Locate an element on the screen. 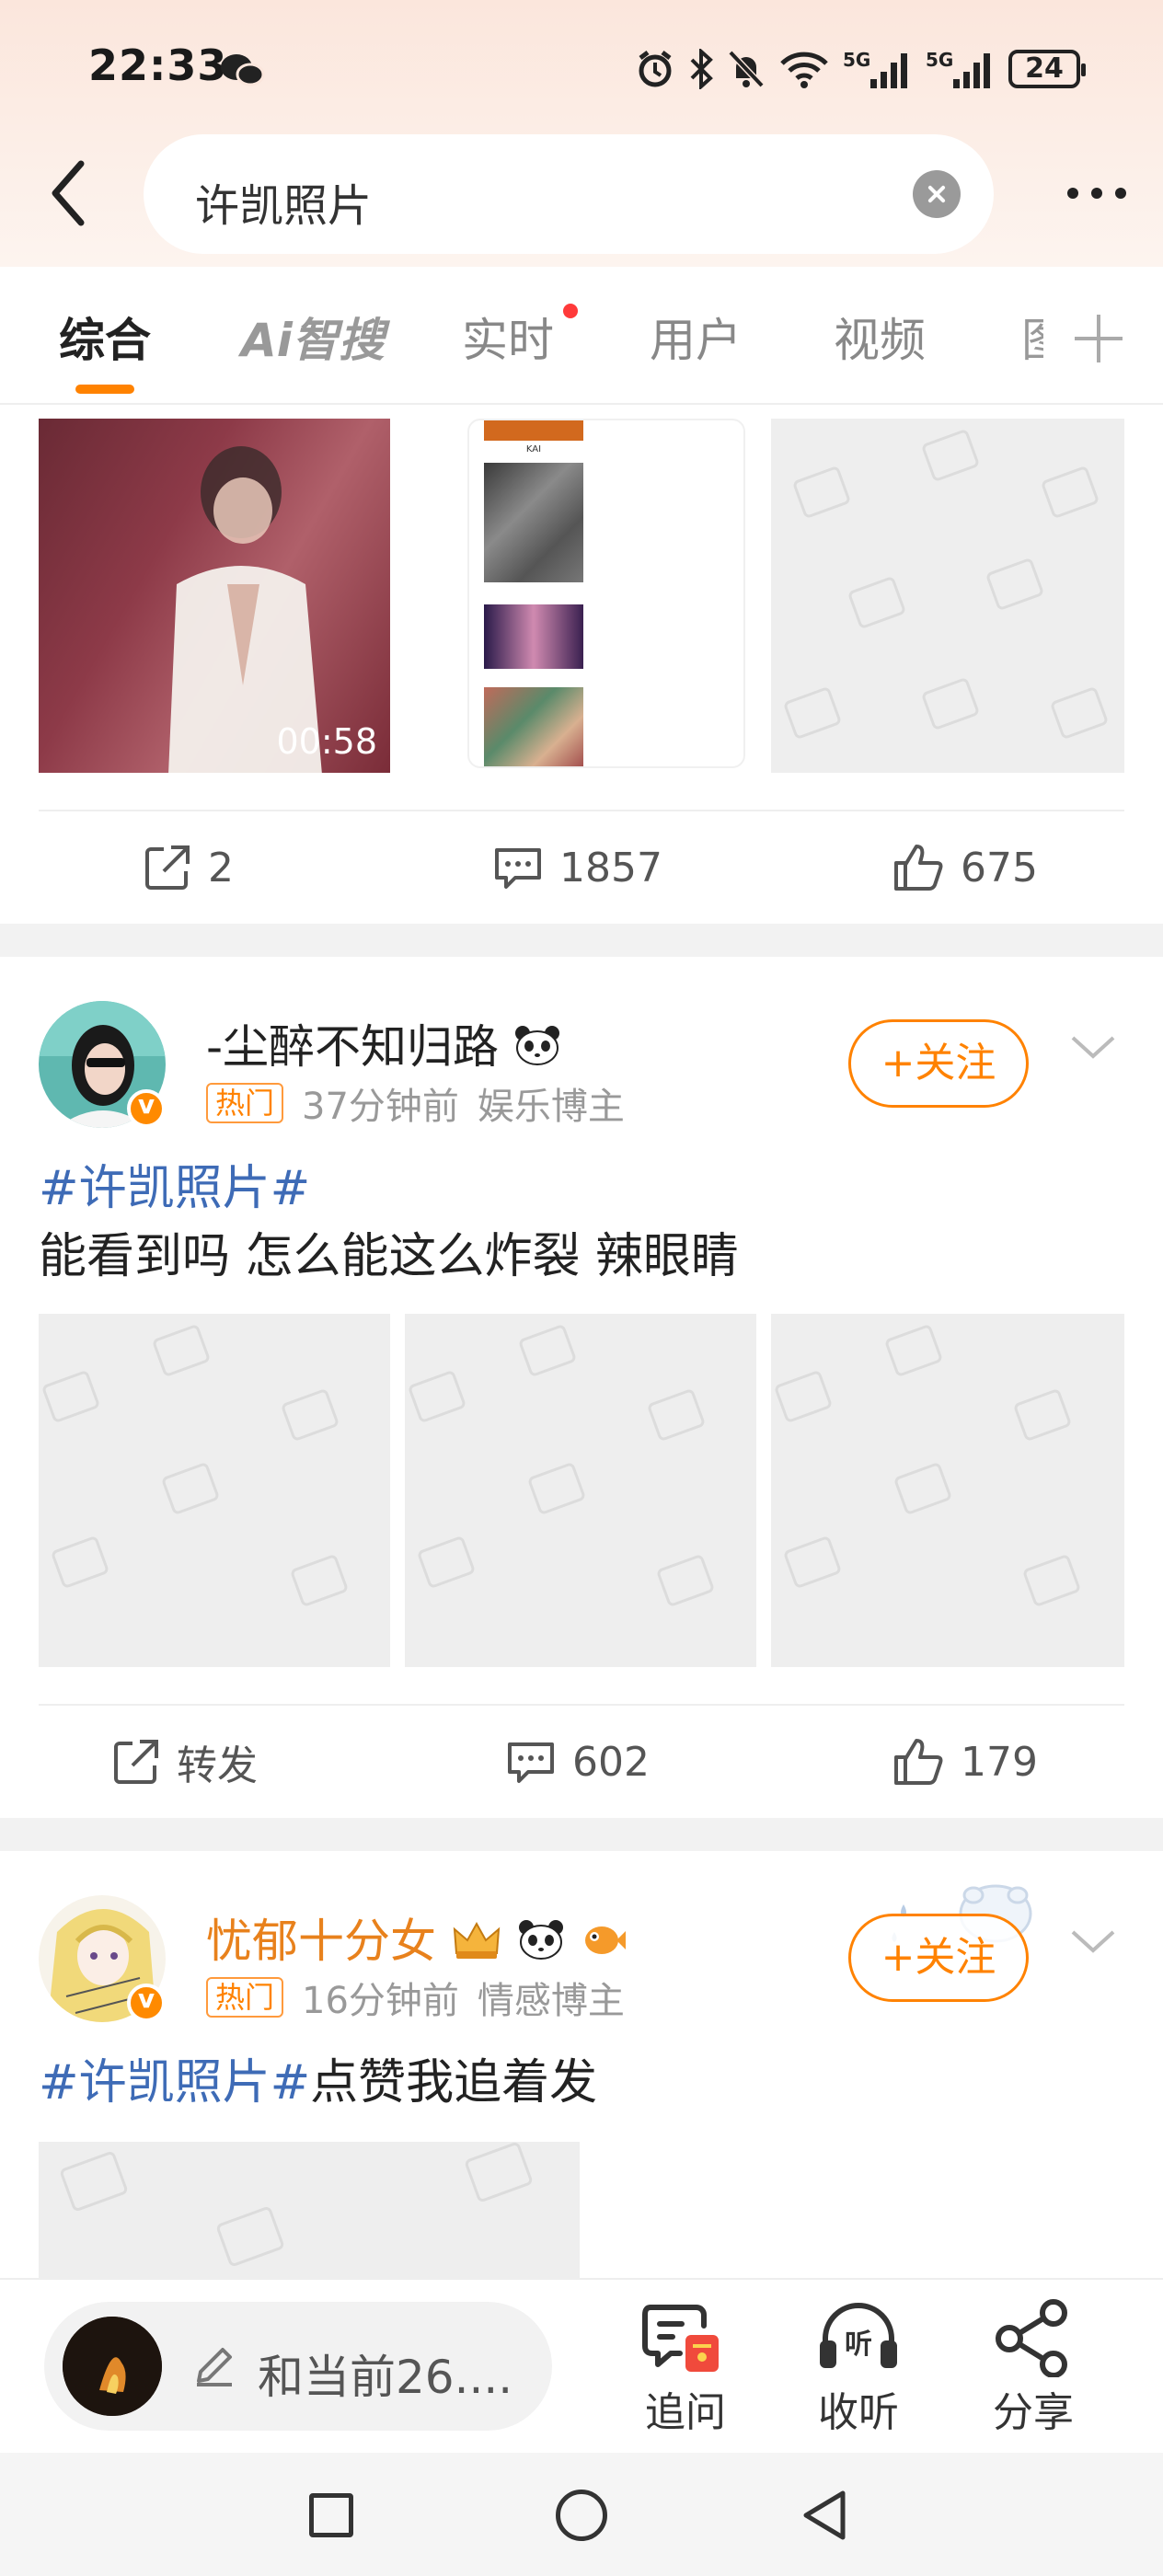  video-thumbnail: 00:58 is located at coordinates (214, 596).